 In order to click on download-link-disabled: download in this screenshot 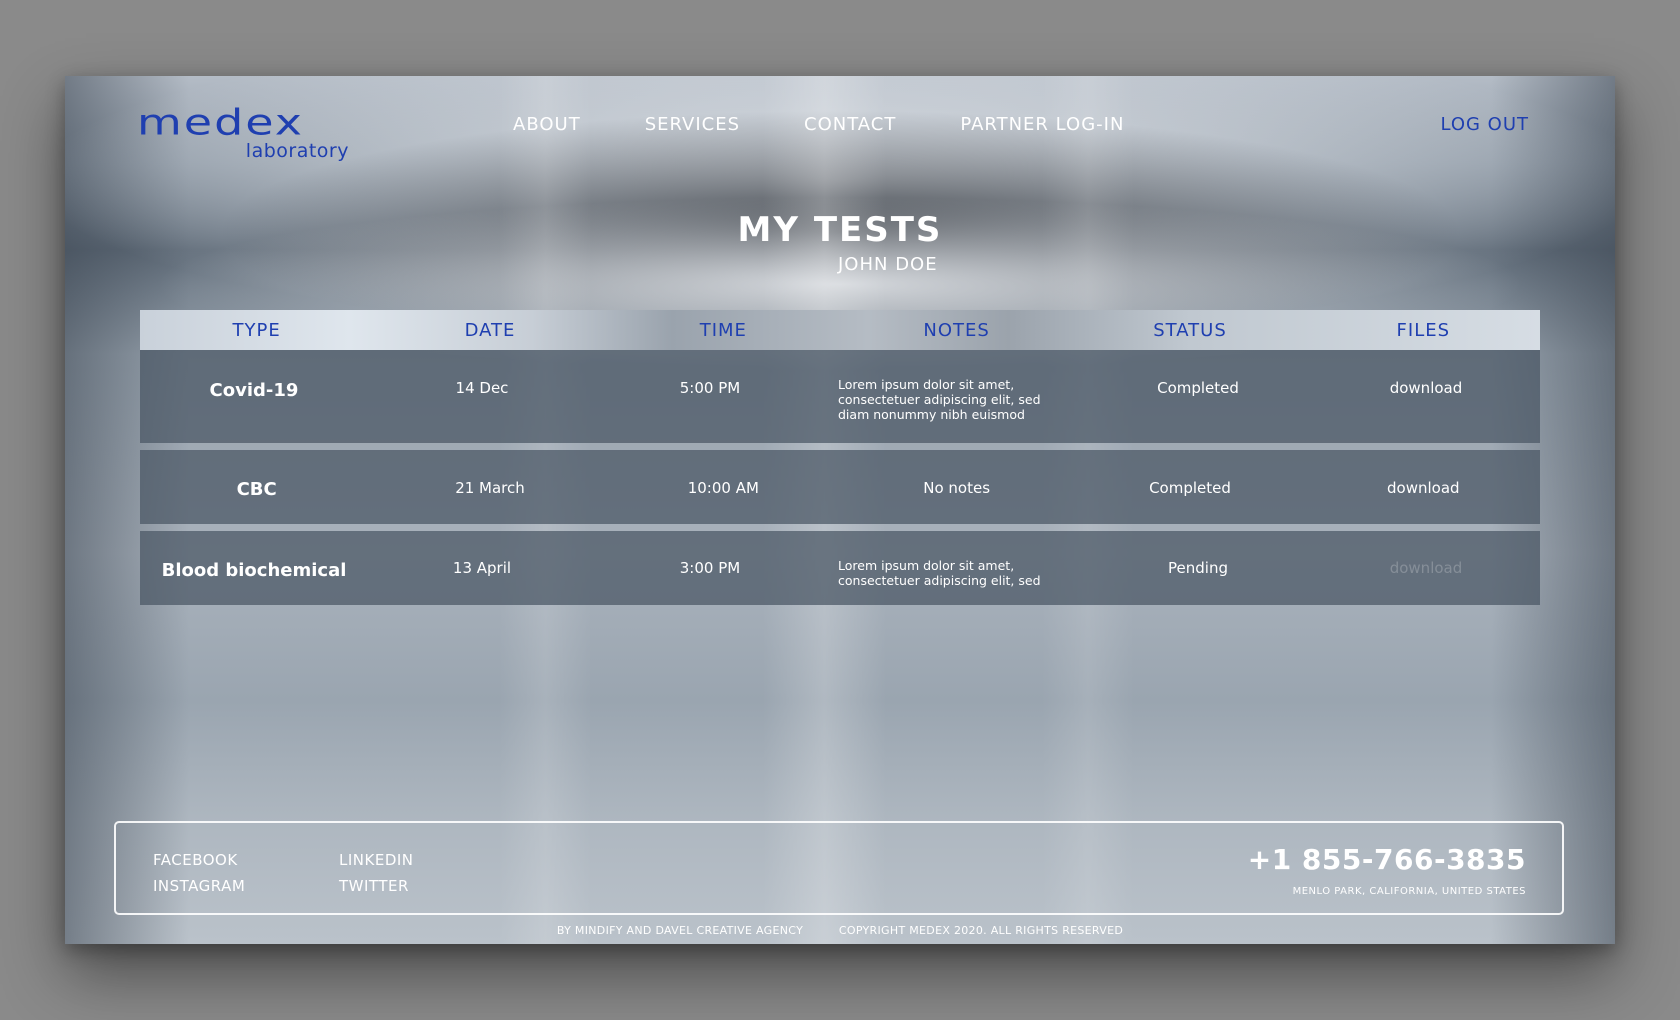, I will do `click(1426, 568)`.